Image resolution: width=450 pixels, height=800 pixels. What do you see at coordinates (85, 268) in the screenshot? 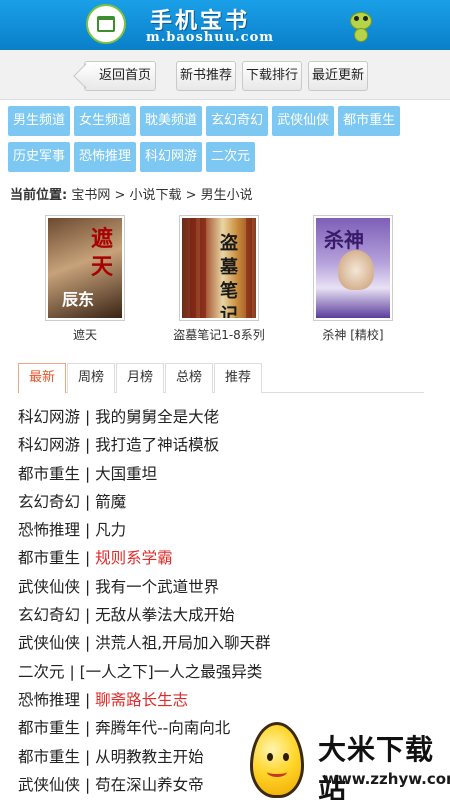
I see `book-cover: 遮天 辰东` at bounding box center [85, 268].